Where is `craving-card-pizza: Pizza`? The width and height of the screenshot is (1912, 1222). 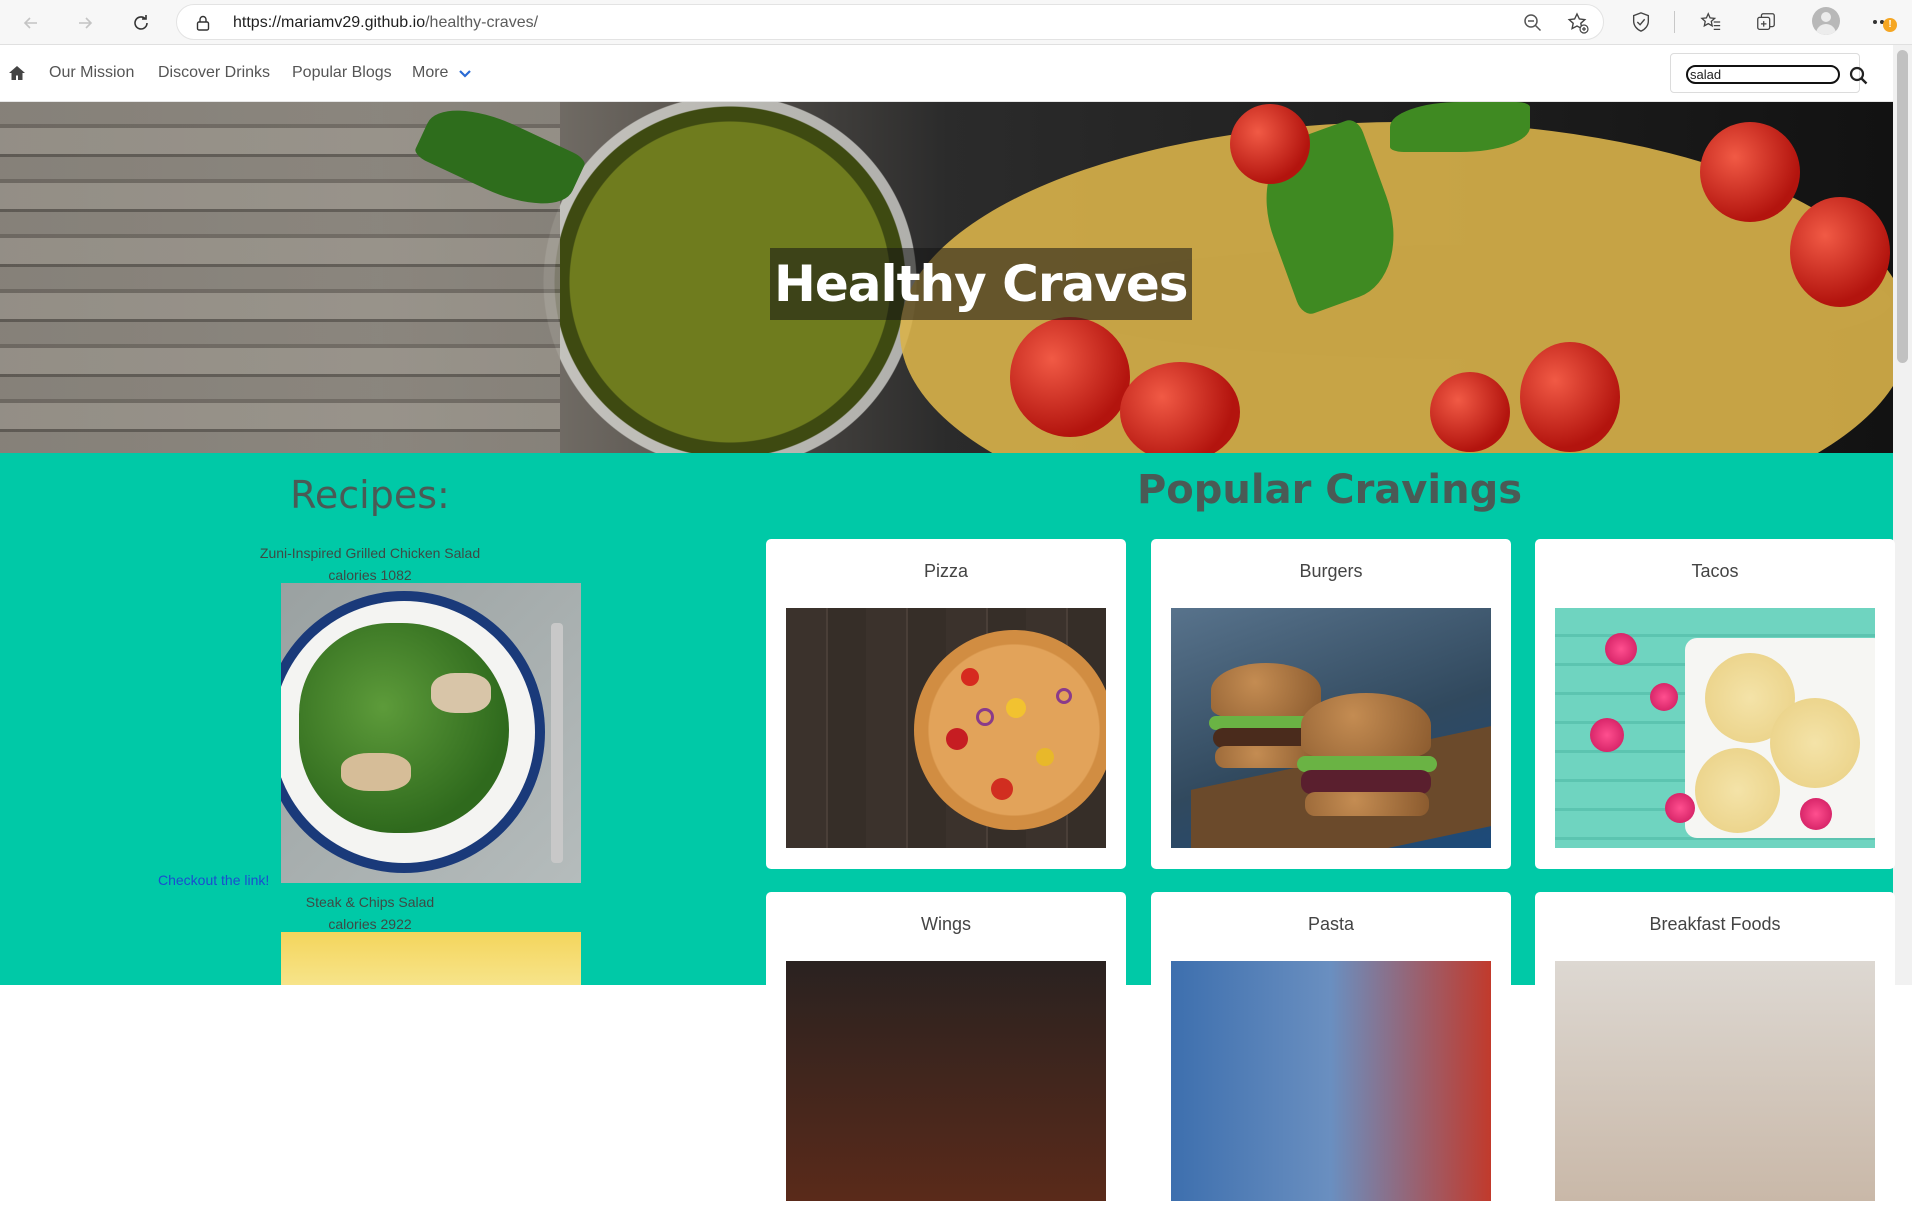
craving-card-pizza: Pizza is located at coordinates (946, 704).